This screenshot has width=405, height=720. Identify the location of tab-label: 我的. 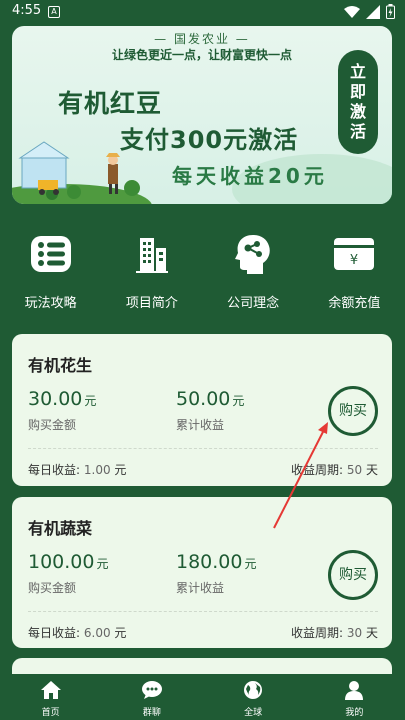
(354, 713).